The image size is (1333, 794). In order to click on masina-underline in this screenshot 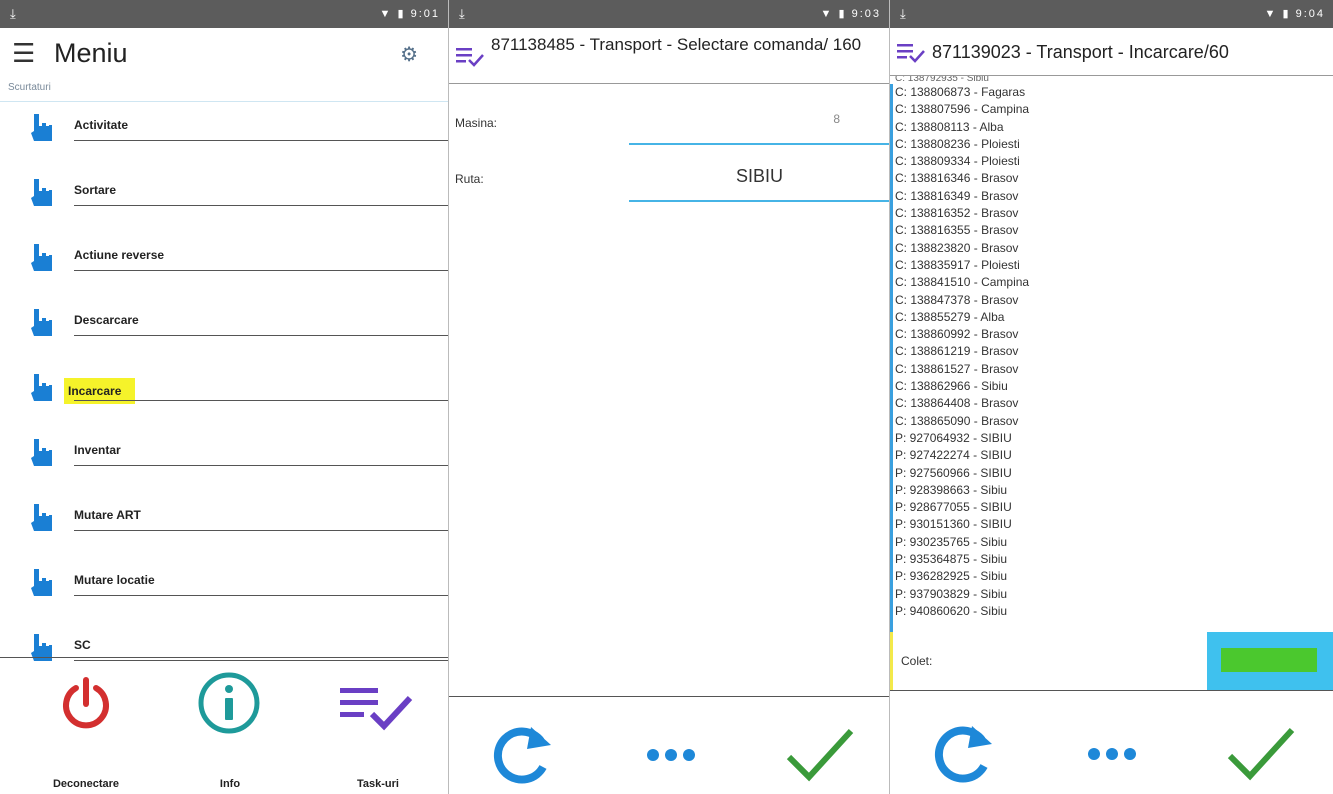, I will do `click(759, 144)`.